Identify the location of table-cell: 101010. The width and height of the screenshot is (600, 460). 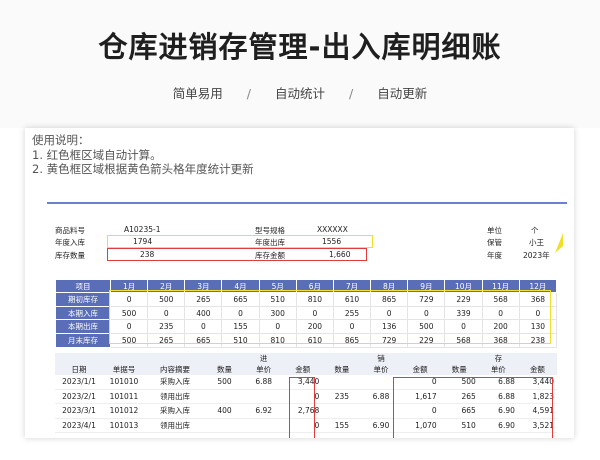
(124, 382).